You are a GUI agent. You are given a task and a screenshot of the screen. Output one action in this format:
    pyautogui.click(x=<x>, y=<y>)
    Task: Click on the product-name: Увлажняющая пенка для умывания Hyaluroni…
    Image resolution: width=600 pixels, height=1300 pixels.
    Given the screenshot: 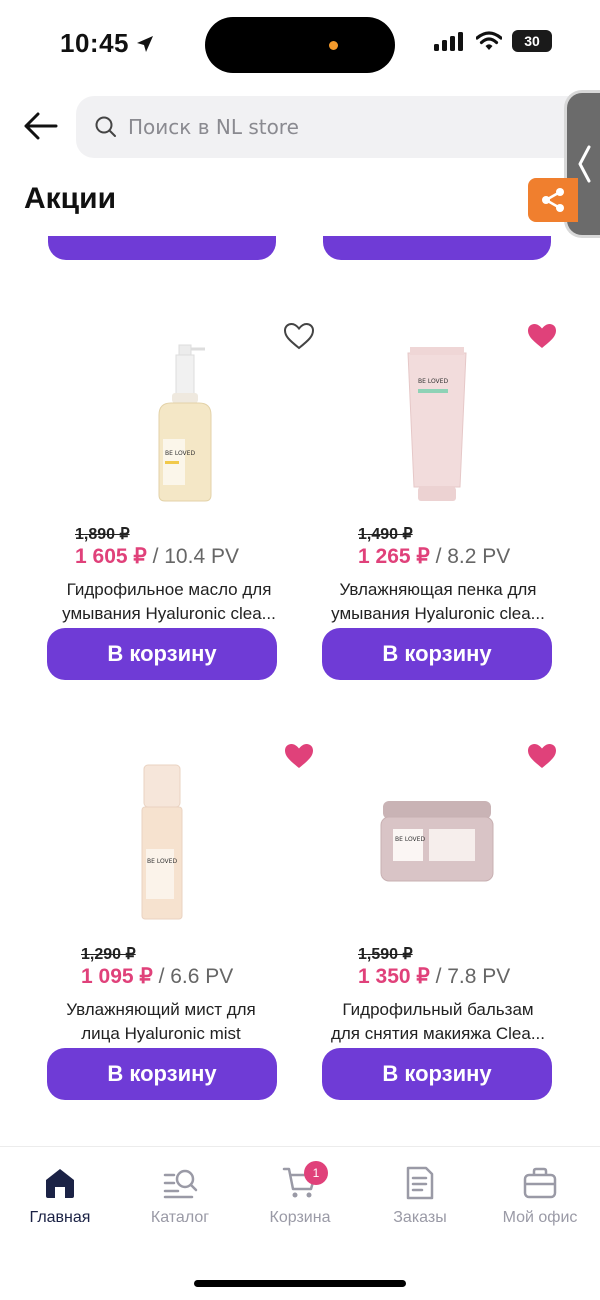 What is the action you would take?
    pyautogui.click(x=438, y=602)
    